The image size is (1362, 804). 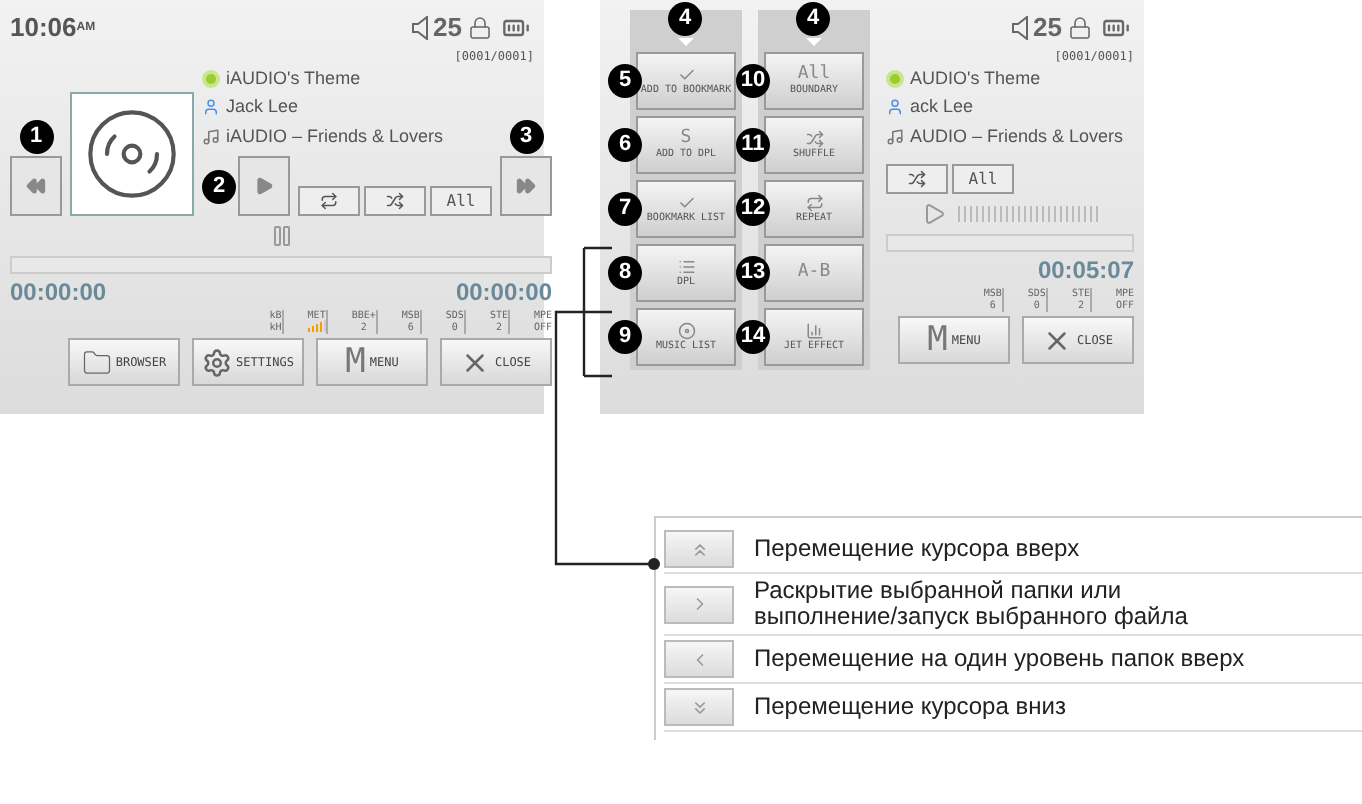 I want to click on clock-text: 10:06$^{AM}$, so click(x=53, y=28).